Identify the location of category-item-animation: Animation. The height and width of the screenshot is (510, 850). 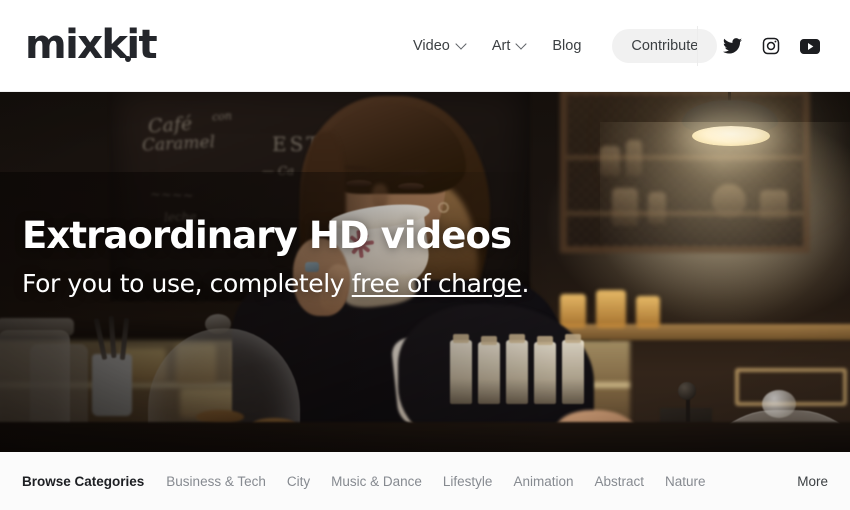
(543, 481).